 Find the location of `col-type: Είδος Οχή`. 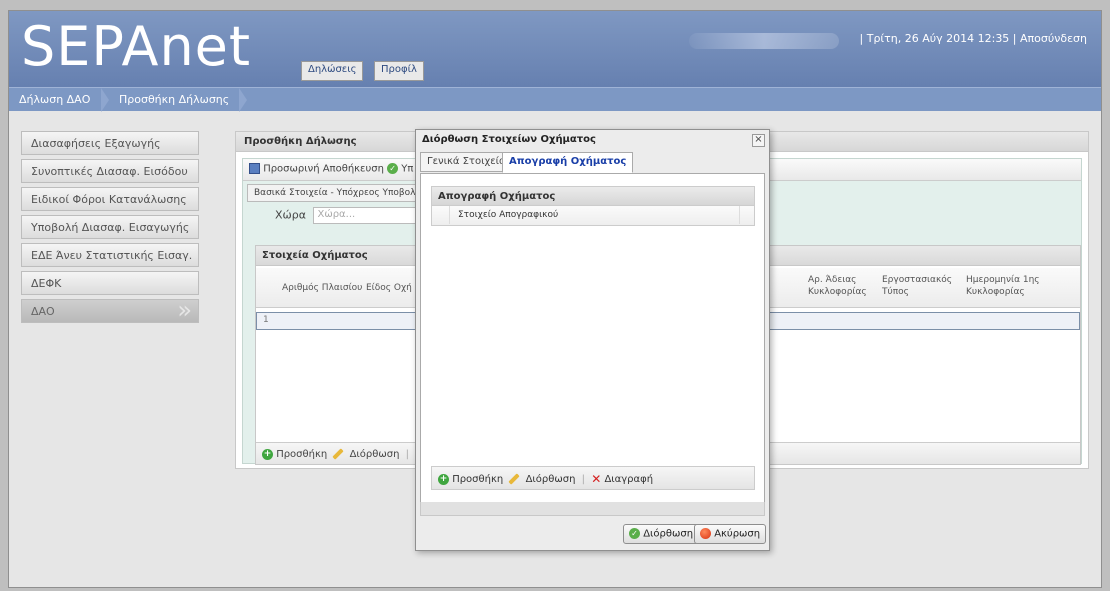

col-type: Είδος Οχή is located at coordinates (389, 288).